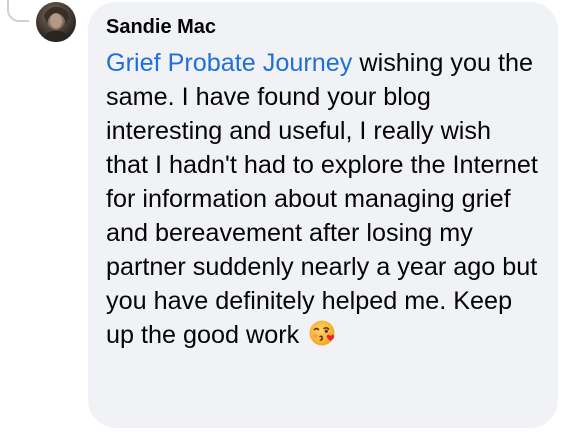  I want to click on mention-link: Grief Probate Journey, so click(229, 63).